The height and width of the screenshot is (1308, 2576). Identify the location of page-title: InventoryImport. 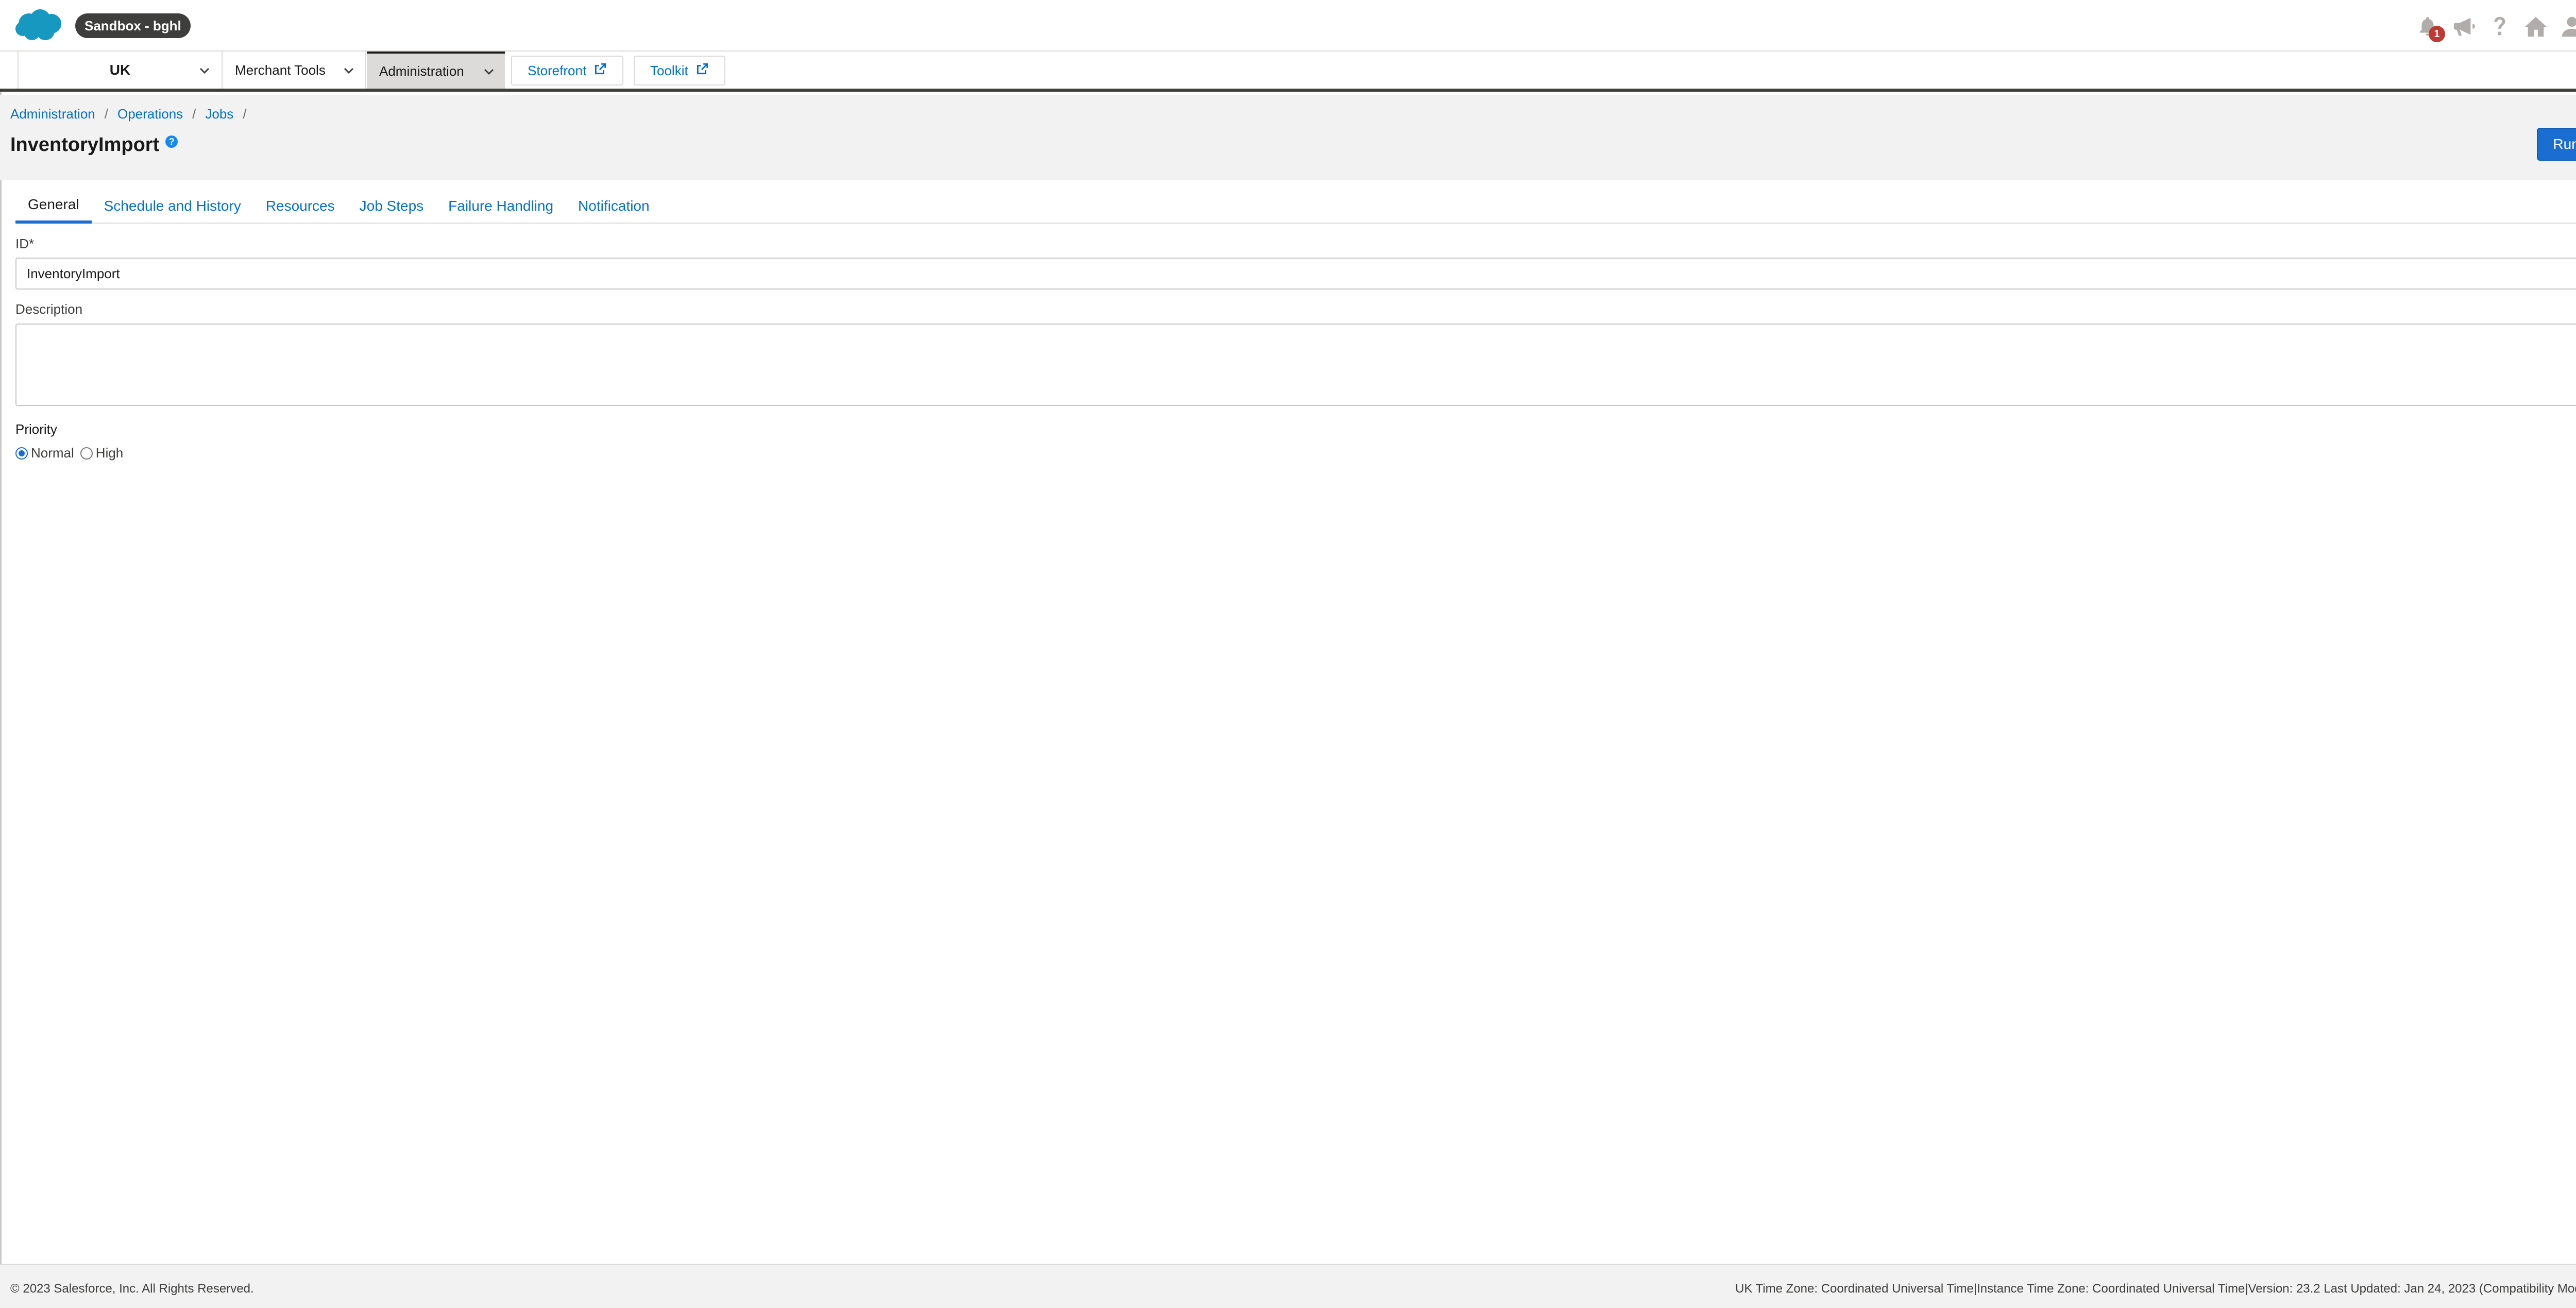
(85, 145).